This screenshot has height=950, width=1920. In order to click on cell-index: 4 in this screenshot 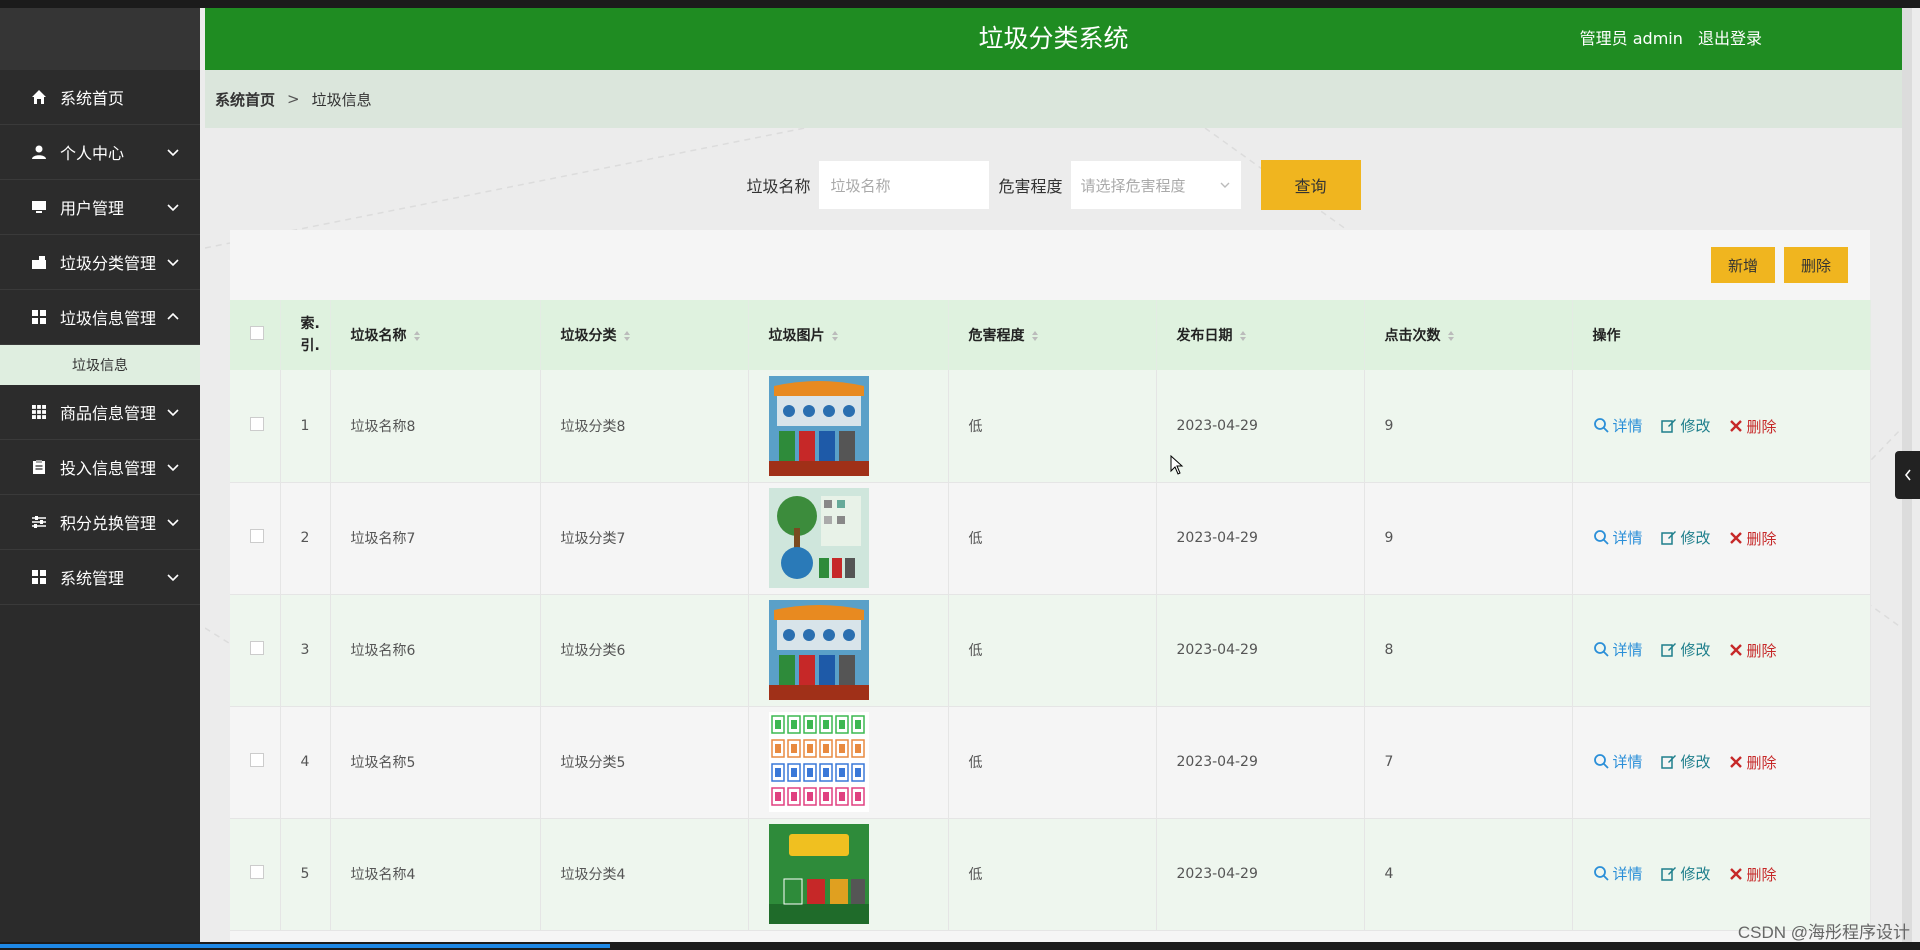, I will do `click(305, 762)`.